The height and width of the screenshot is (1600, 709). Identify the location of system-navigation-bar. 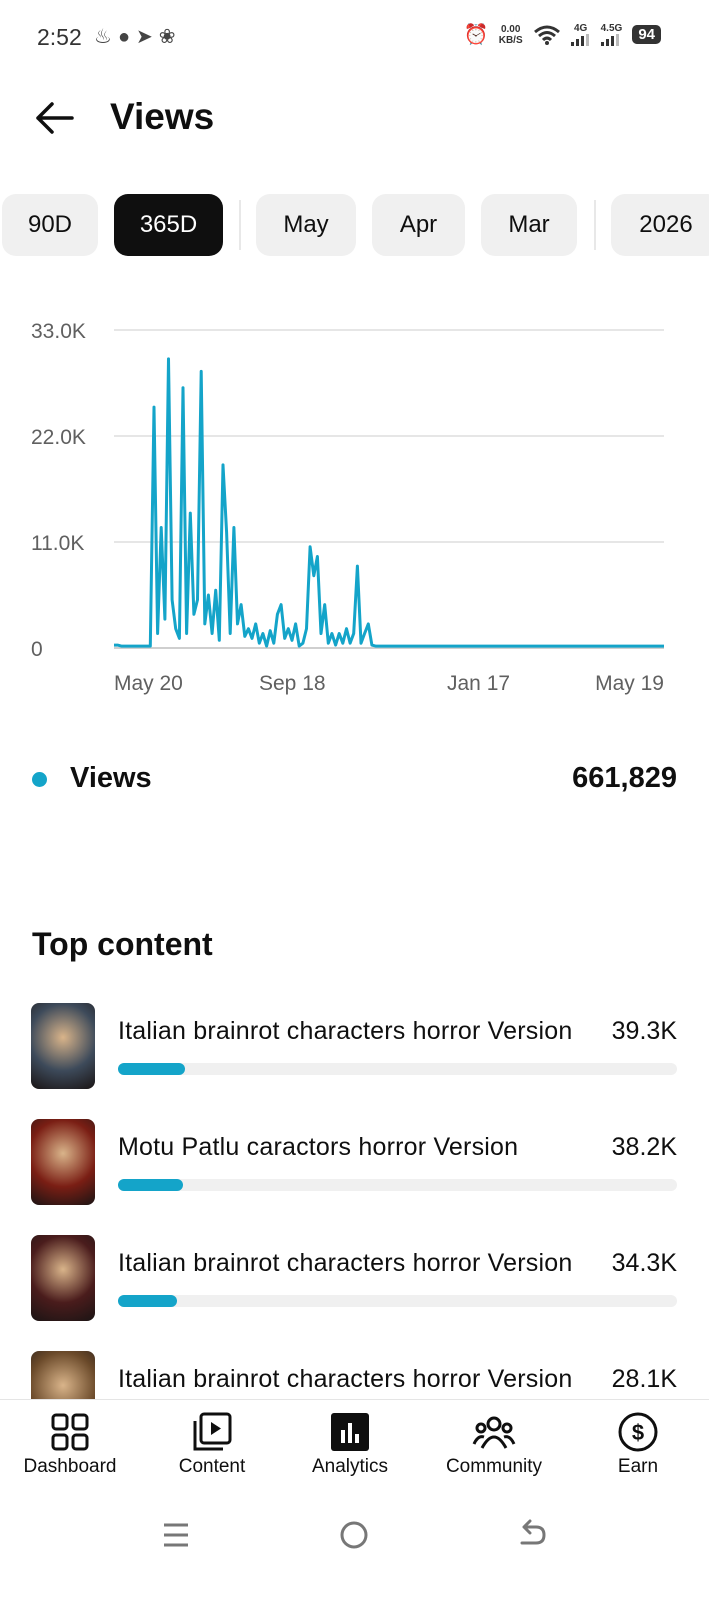
(354, 1549).